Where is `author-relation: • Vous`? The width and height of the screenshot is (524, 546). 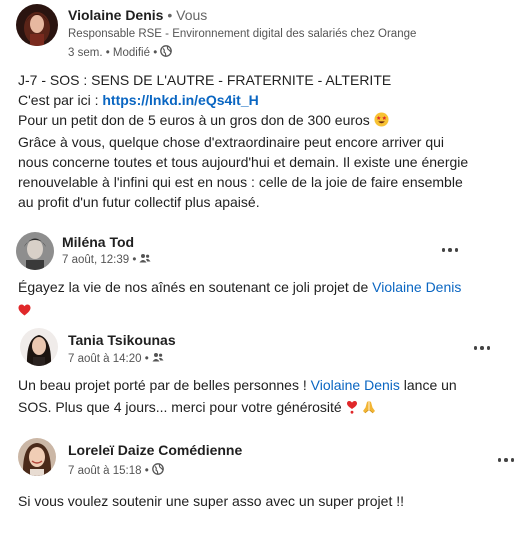
author-relation: • Vous is located at coordinates (185, 15).